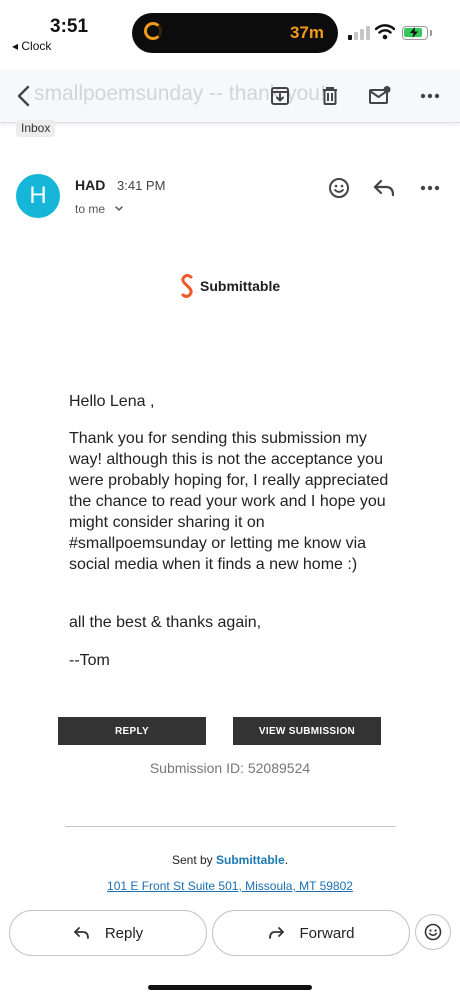  What do you see at coordinates (119, 209) in the screenshot?
I see `chevron-down-icon` at bounding box center [119, 209].